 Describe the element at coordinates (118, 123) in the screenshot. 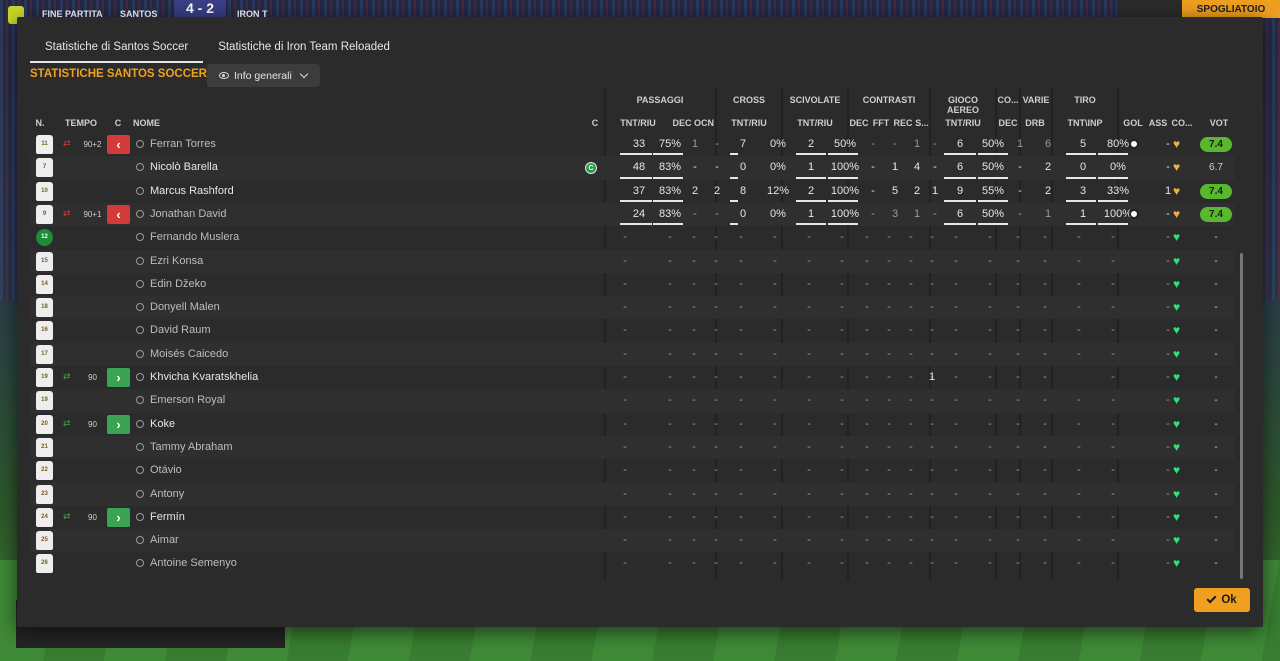

I see `col-c: C` at that location.